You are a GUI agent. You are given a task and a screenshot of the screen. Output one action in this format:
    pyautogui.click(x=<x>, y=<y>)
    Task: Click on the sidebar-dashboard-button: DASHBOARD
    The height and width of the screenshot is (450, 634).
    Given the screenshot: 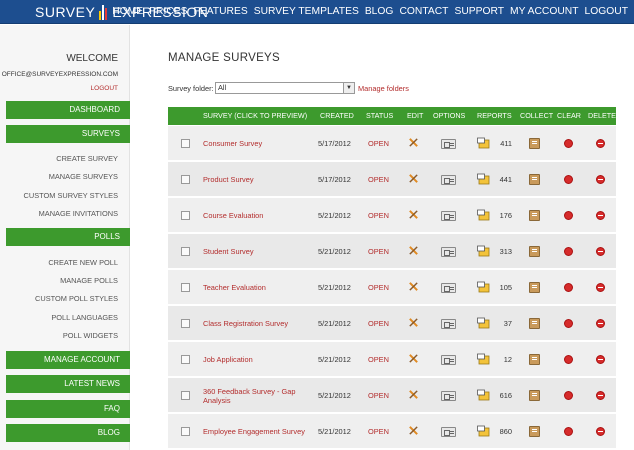 What is the action you would take?
    pyautogui.click(x=68, y=110)
    